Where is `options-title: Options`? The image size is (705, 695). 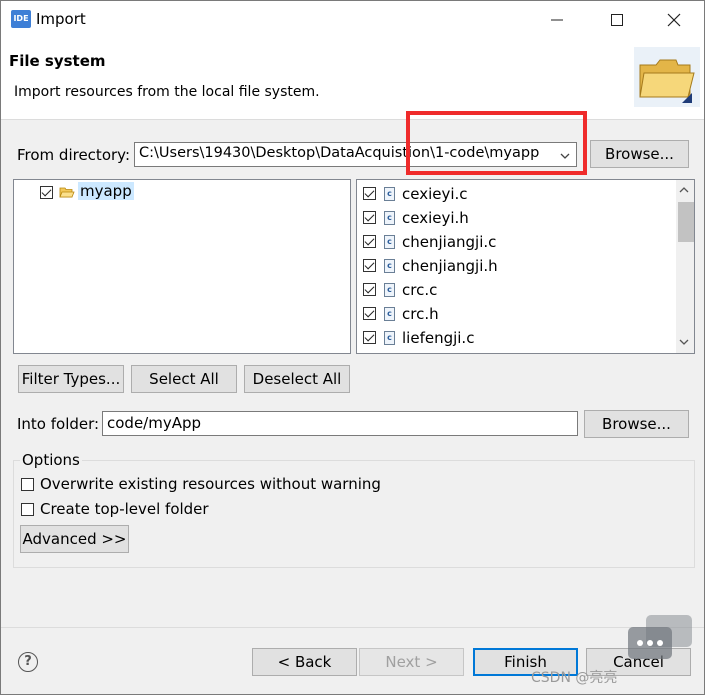 options-title: Options is located at coordinates (51, 460).